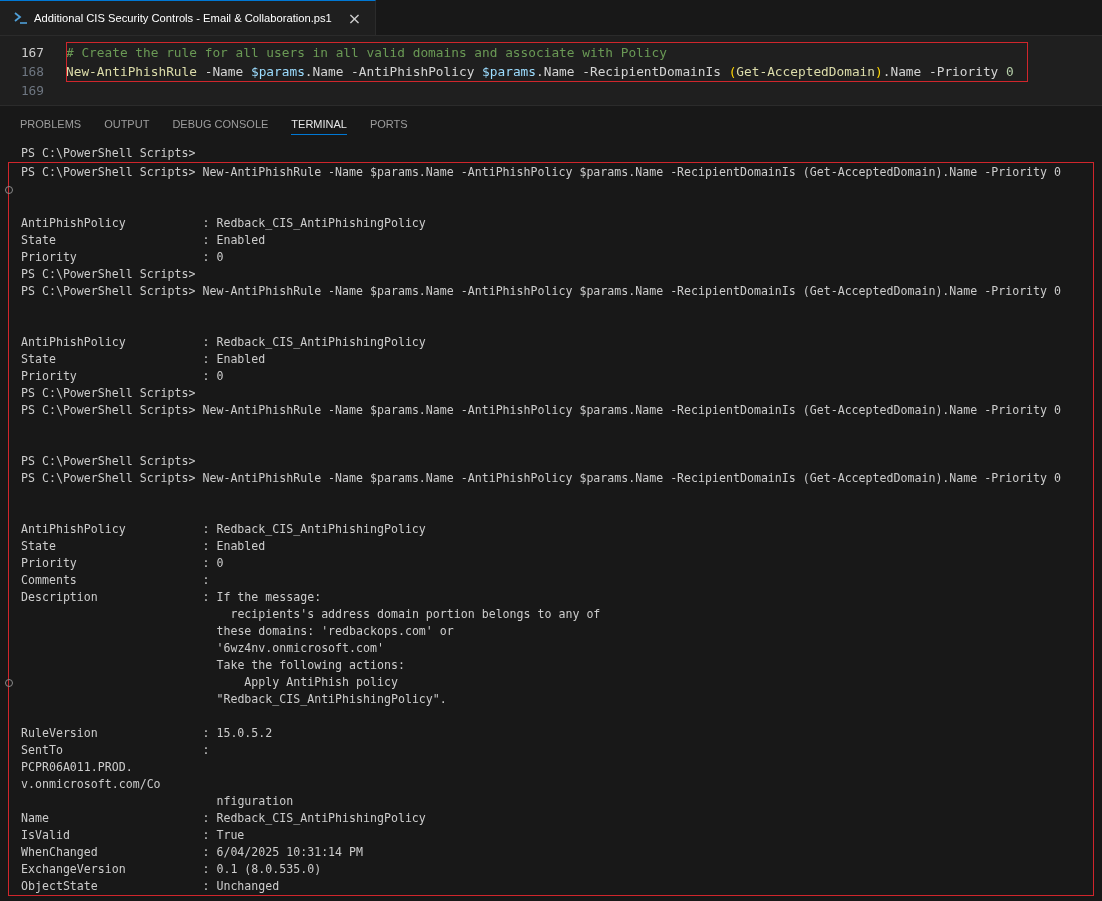 This screenshot has width=1102, height=901. What do you see at coordinates (241, 886) in the screenshot?
I see `property-value: : Unchanged` at bounding box center [241, 886].